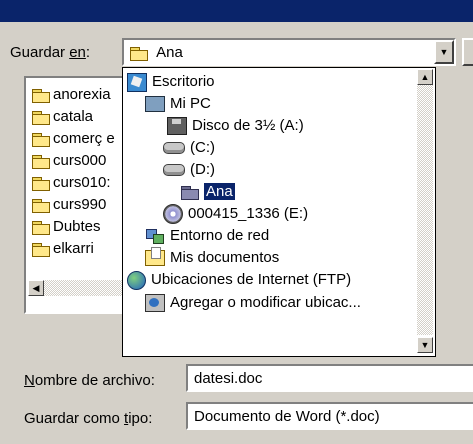  What do you see at coordinates (80, 204) in the screenshot?
I see `list-item-label: curs990` at bounding box center [80, 204].